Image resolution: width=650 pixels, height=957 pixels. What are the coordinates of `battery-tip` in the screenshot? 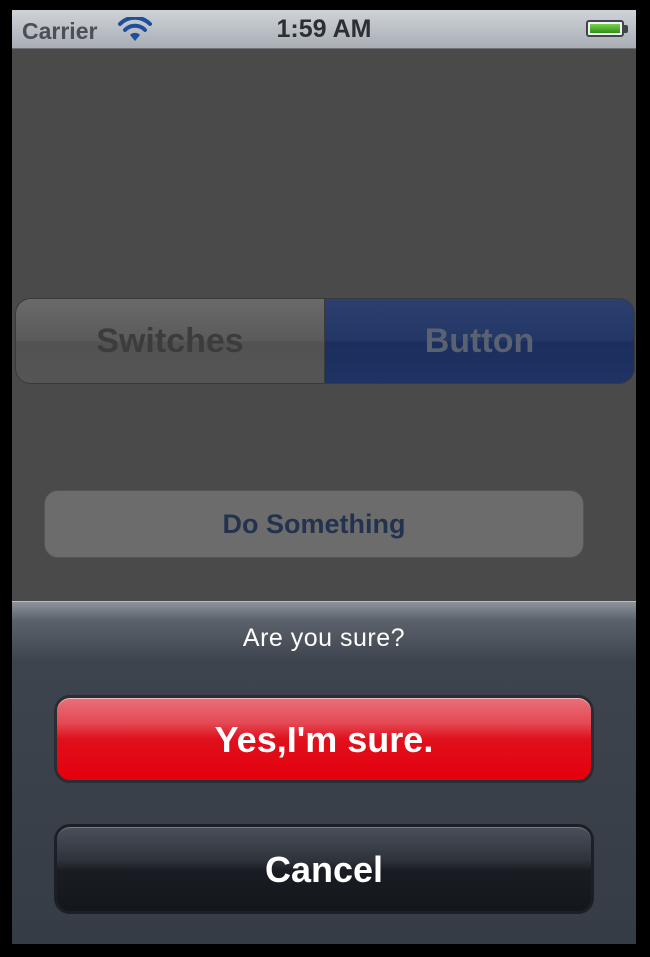 It's located at (626, 29).